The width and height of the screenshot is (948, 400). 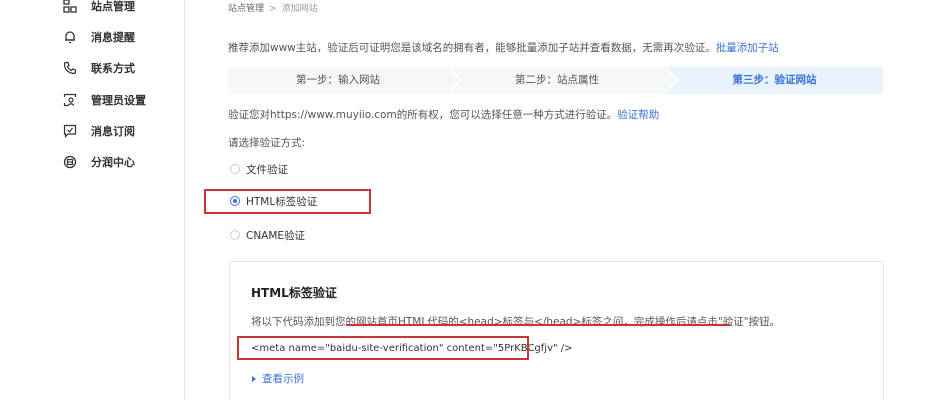 I want to click on radio-label: CNAME验证, so click(x=276, y=235).